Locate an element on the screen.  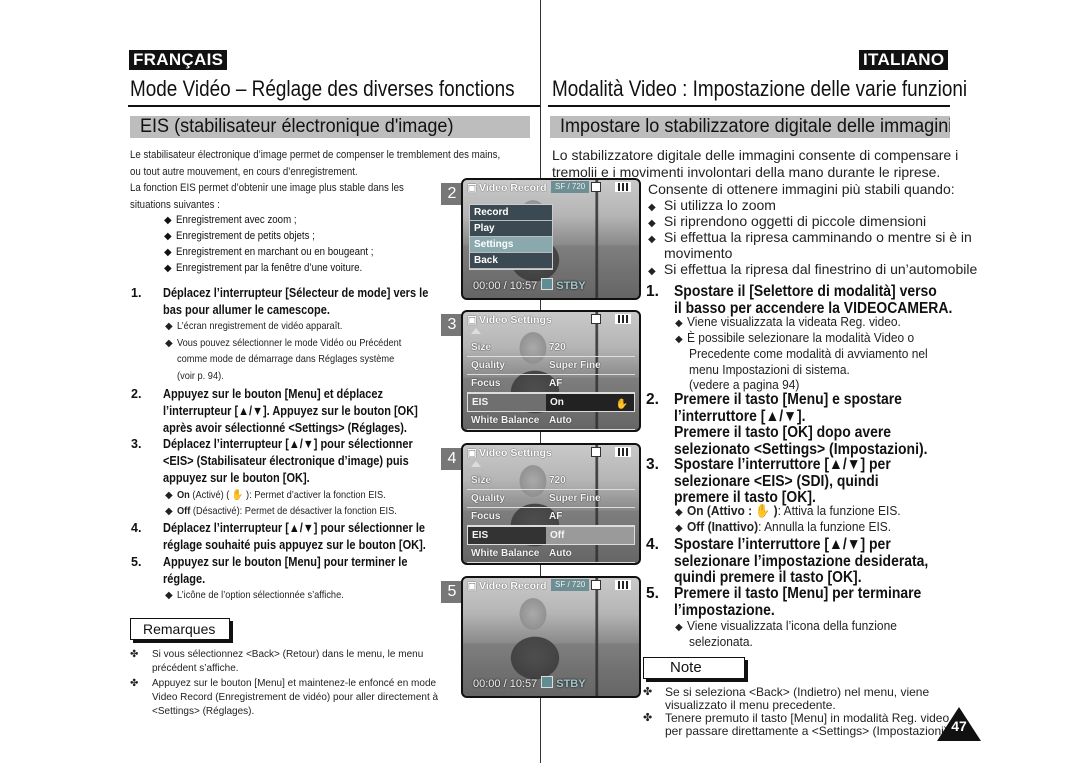
section-heading-french-text: EIS (stabilisateur électronique d'image) is located at coordinates (297, 126).